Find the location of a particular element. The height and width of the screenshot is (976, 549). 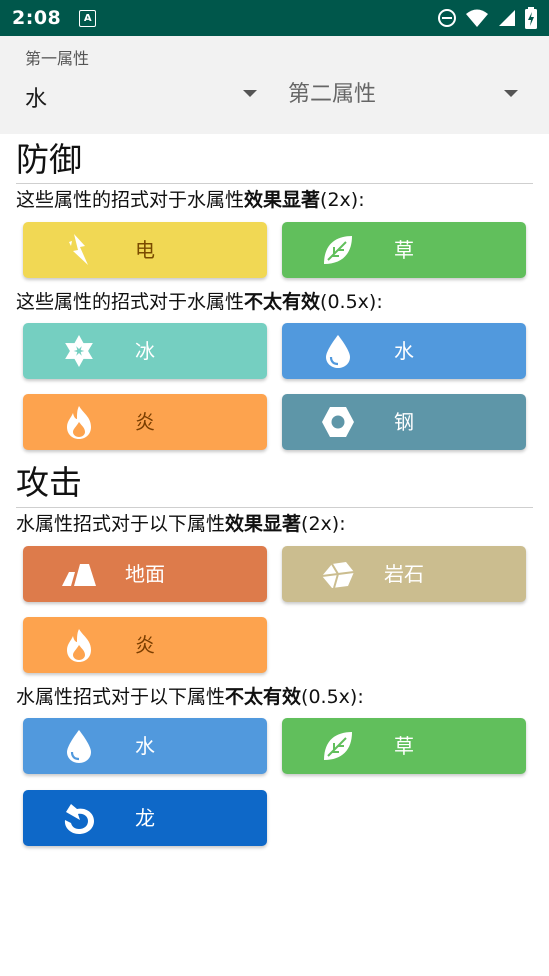

type-button-ground: 地面 is located at coordinates (145, 574).